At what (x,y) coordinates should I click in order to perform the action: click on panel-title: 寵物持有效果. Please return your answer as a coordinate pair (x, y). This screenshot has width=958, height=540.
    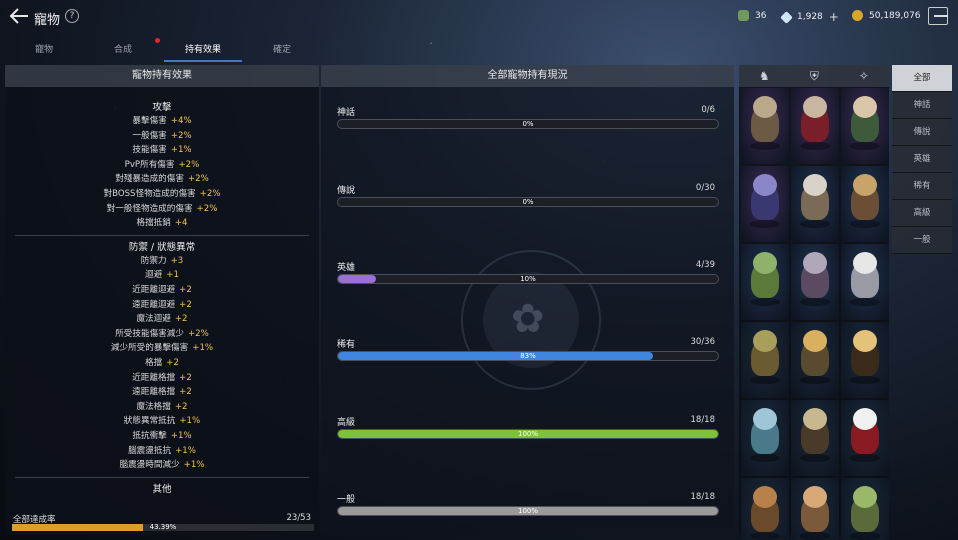
    Looking at the image, I should click on (162, 76).